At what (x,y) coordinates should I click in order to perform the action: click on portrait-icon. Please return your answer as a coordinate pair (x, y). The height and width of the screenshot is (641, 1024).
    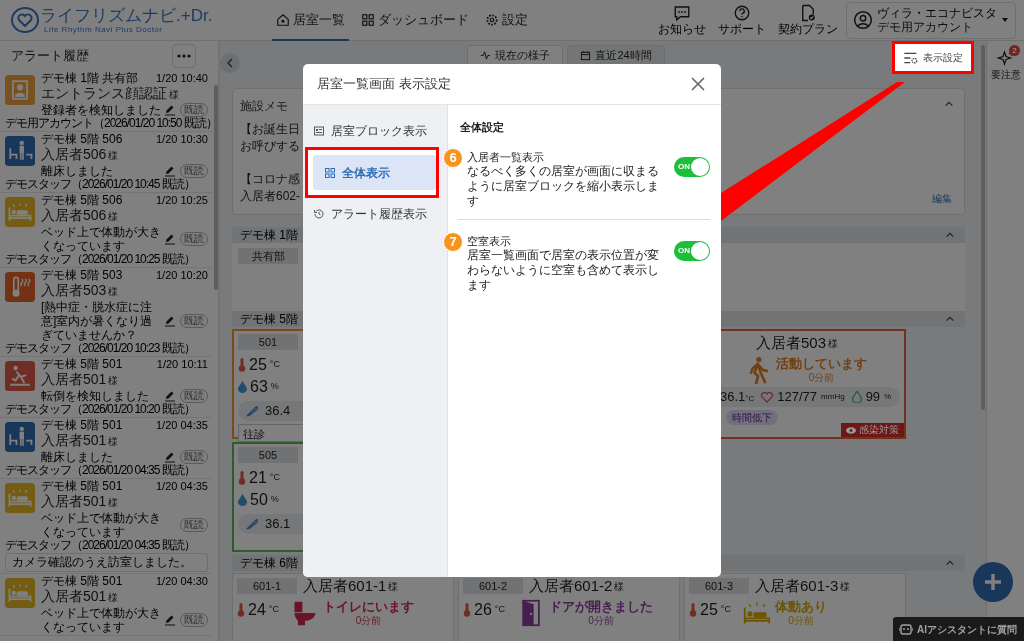
    Looking at the image, I should click on (20, 90).